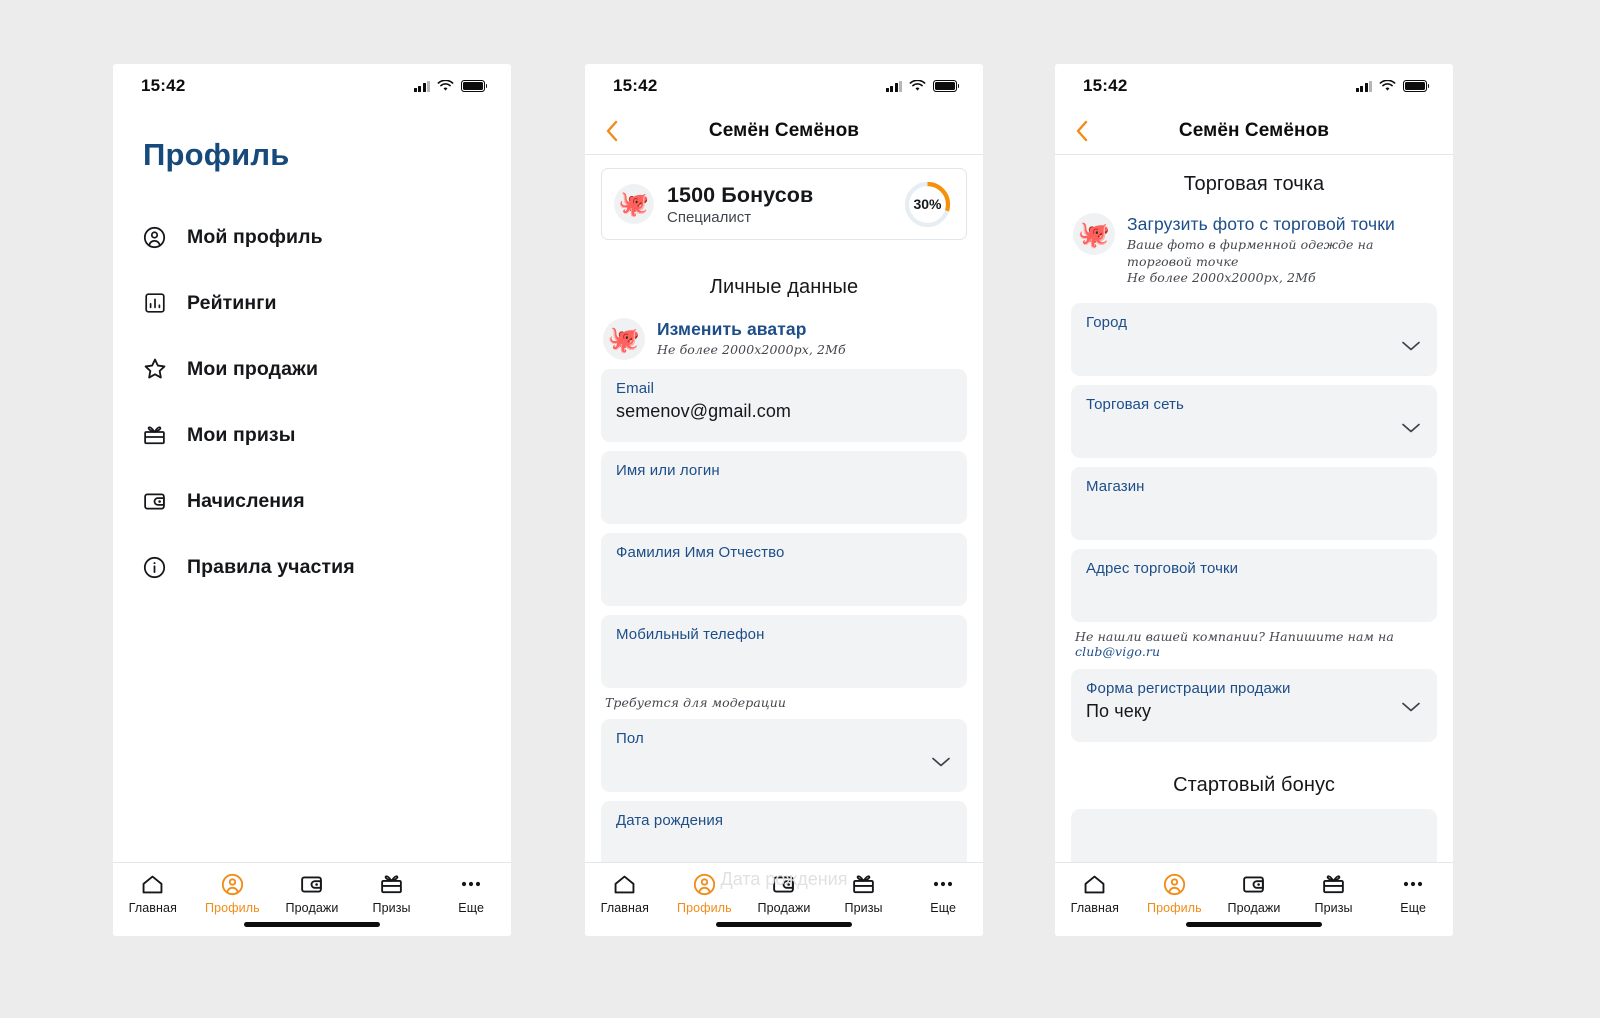 This screenshot has width=1600, height=1018. Describe the element at coordinates (1135, 404) in the screenshot. I see `field-label: Торговая сеть` at that location.